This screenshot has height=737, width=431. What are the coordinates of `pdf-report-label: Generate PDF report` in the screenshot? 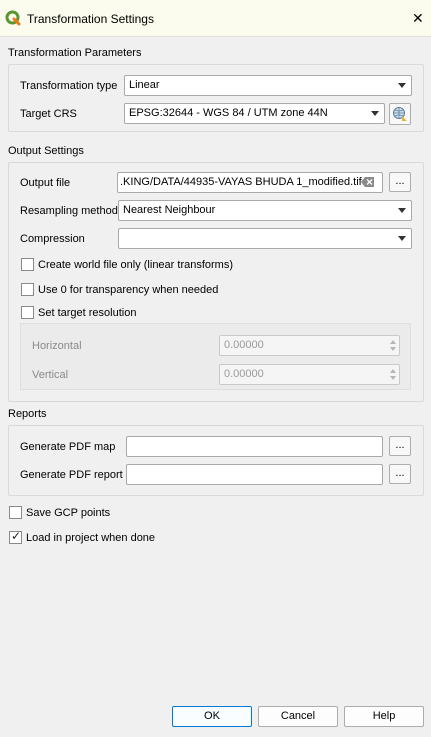 It's located at (71, 475).